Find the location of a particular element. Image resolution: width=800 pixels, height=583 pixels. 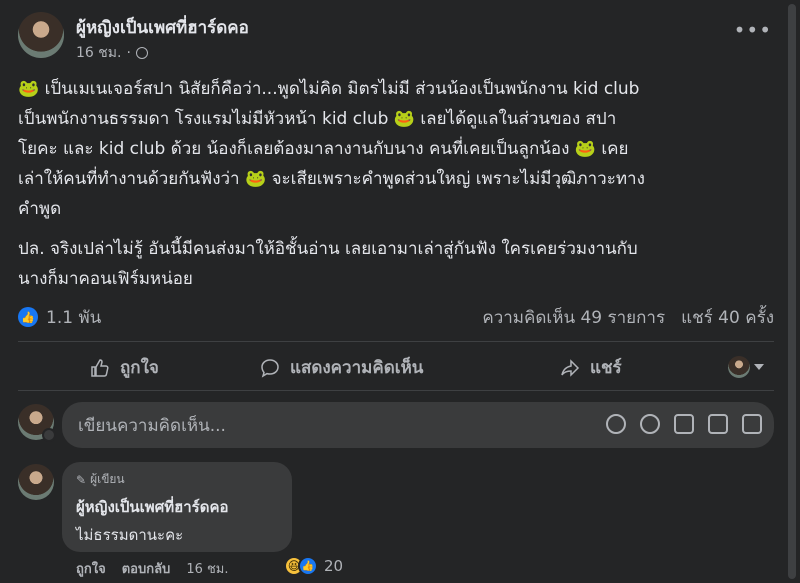

comment-count: ความคิดเห็น 49 รายการ is located at coordinates (573, 317).